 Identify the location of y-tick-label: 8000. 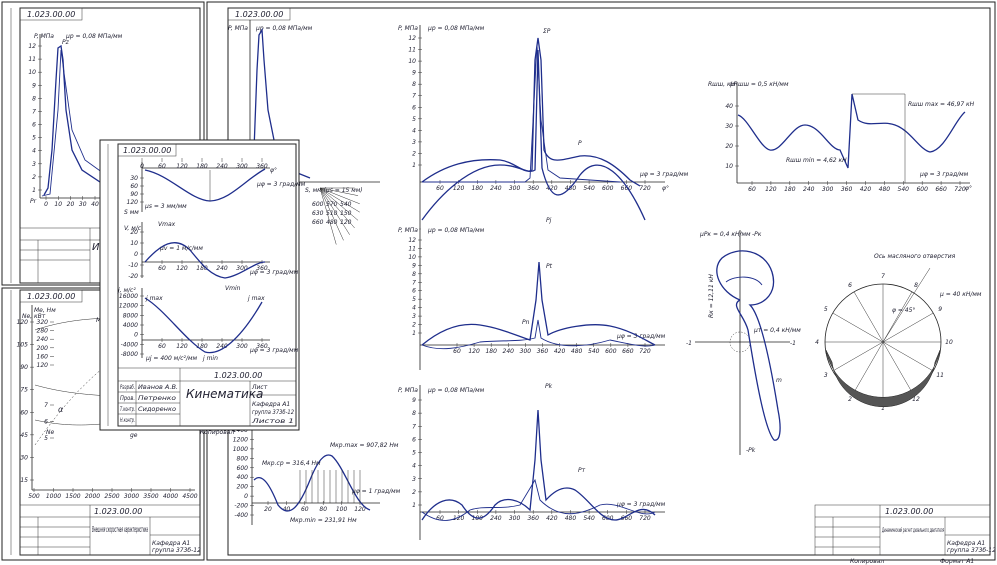
(130, 315).